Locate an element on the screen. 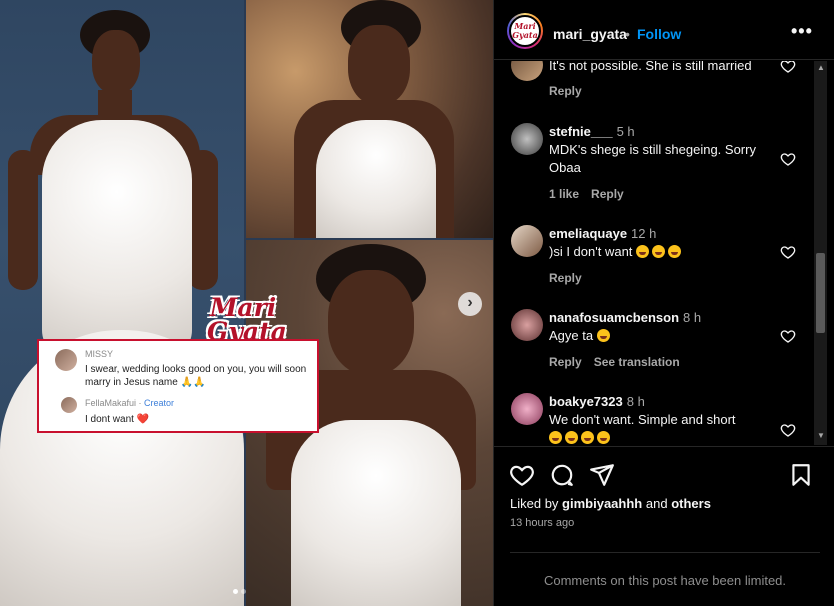 Image resolution: width=834 pixels, height=606 pixels. more-horizontal-icon: ••• is located at coordinates (802, 31).